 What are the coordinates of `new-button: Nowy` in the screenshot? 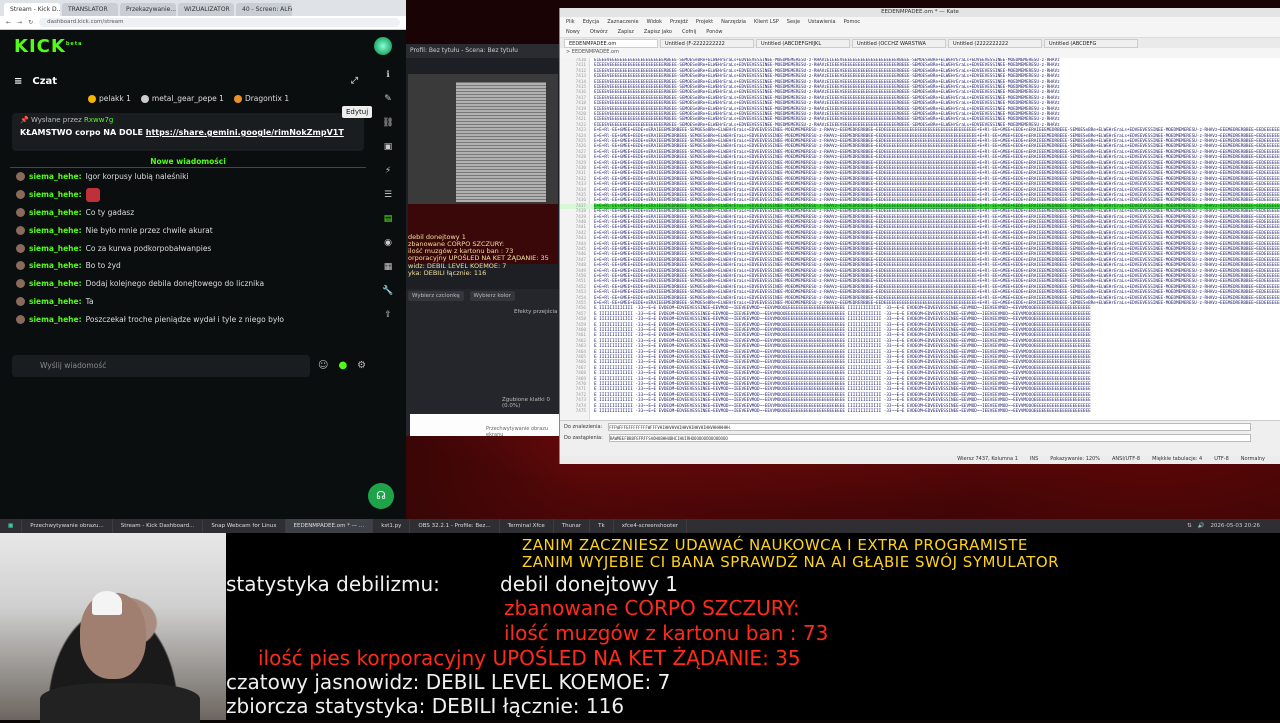 It's located at (573, 32).